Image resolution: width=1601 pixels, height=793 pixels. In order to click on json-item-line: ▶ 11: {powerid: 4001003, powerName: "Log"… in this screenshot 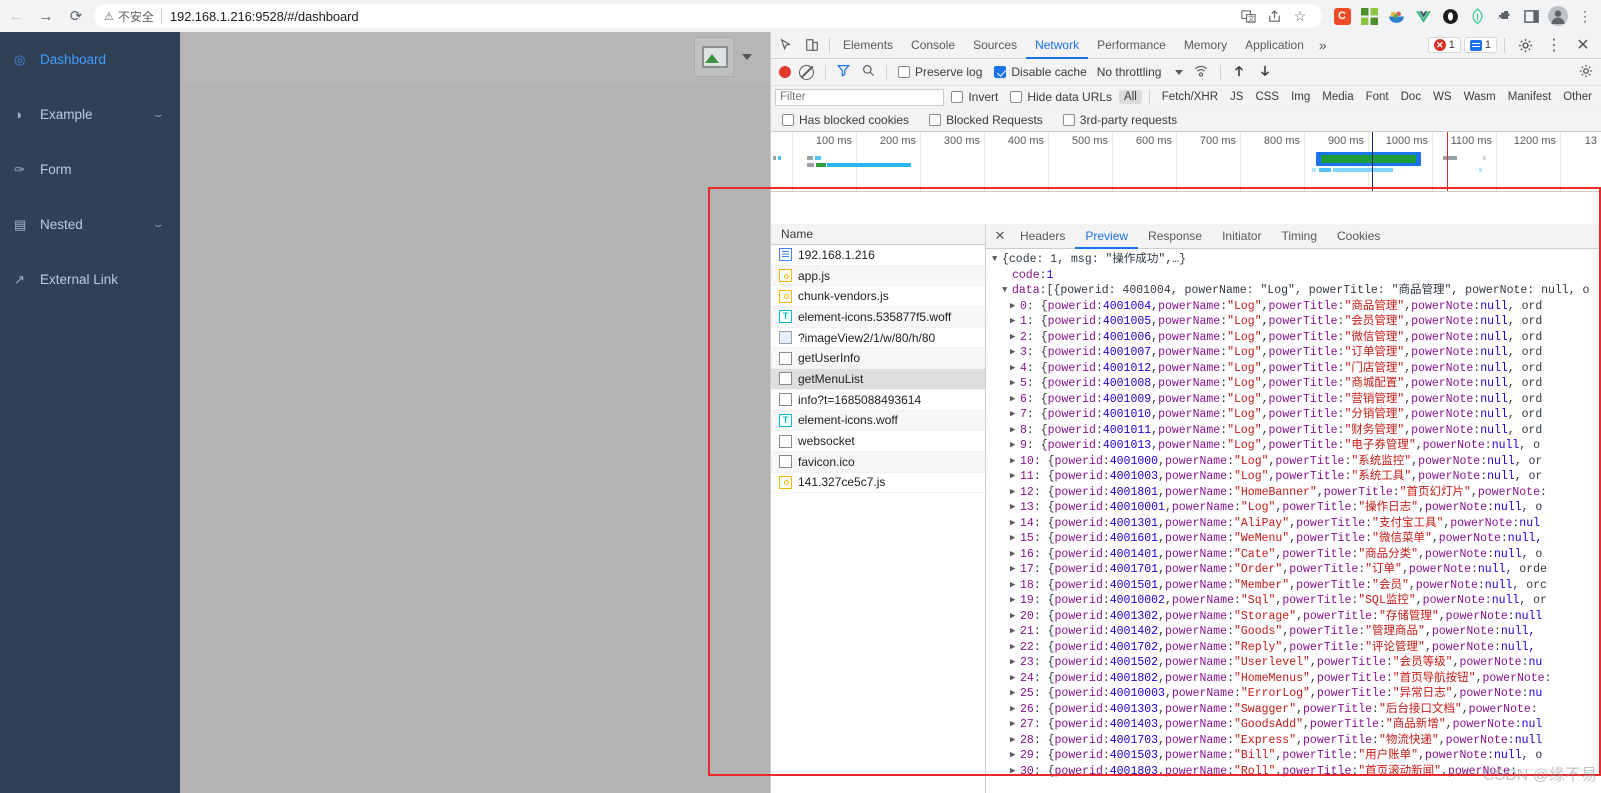, I will do `click(1293, 477)`.